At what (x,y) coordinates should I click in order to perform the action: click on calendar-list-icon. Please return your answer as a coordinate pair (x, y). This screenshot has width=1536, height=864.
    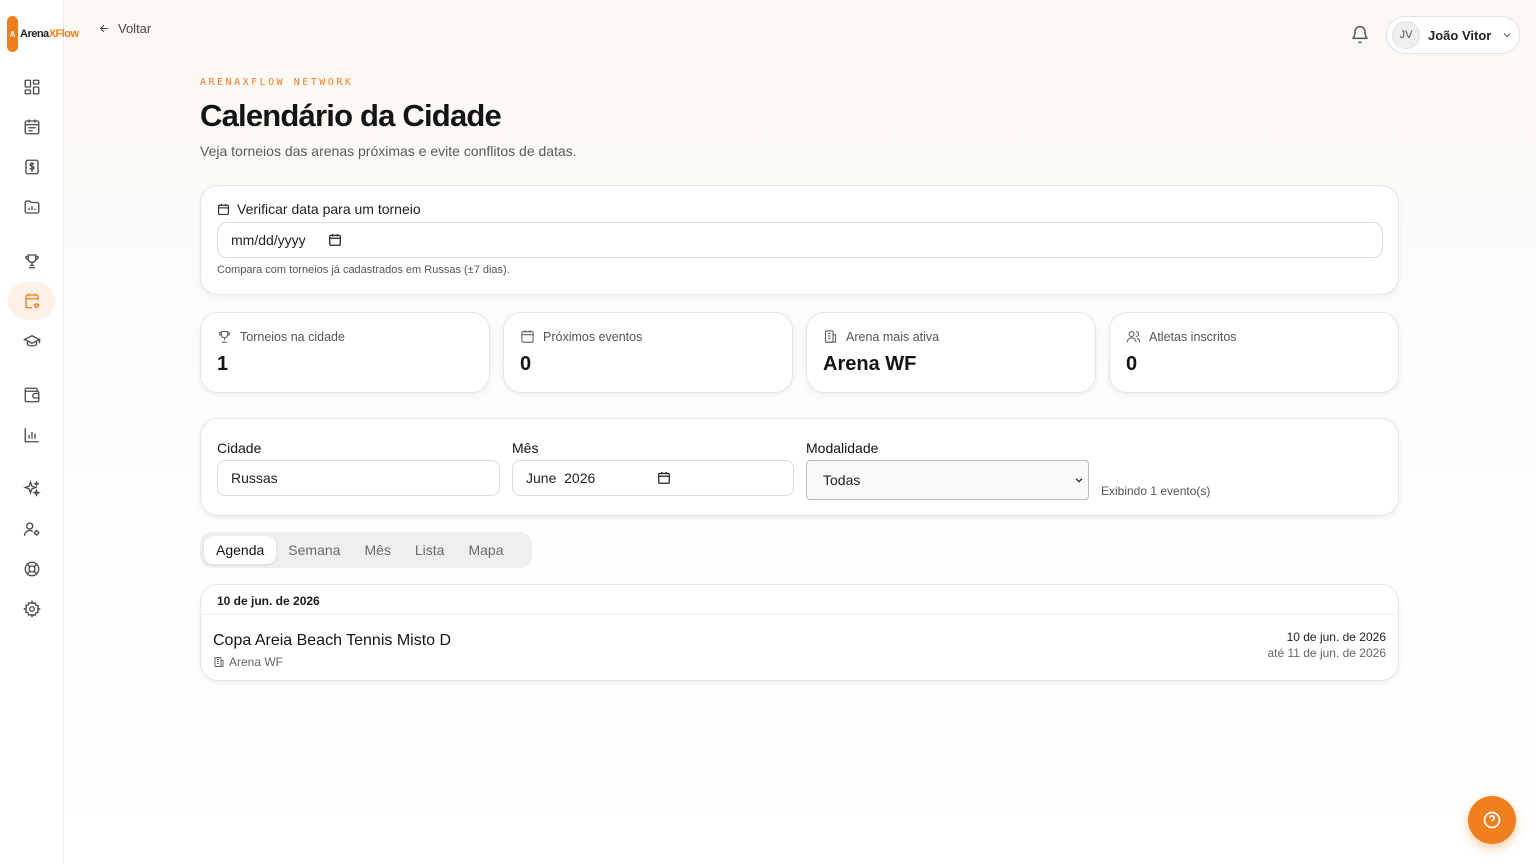
    Looking at the image, I should click on (31, 127).